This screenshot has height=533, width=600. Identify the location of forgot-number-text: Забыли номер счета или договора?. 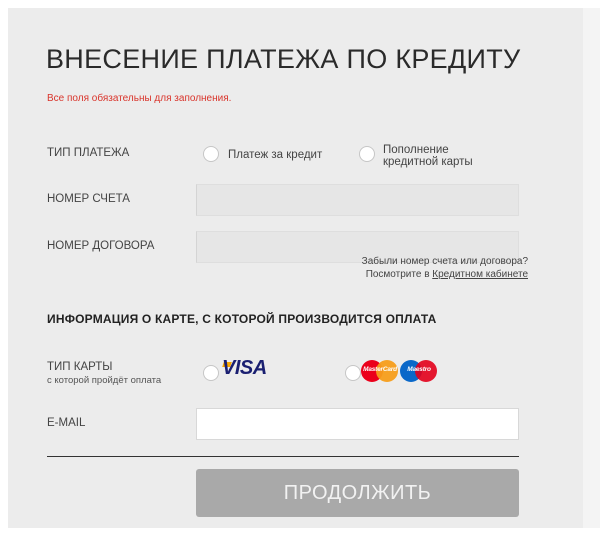
(444, 261).